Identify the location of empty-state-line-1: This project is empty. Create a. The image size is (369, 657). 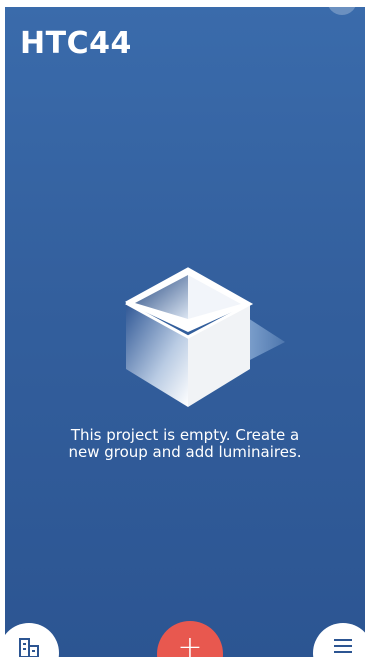
(185, 435).